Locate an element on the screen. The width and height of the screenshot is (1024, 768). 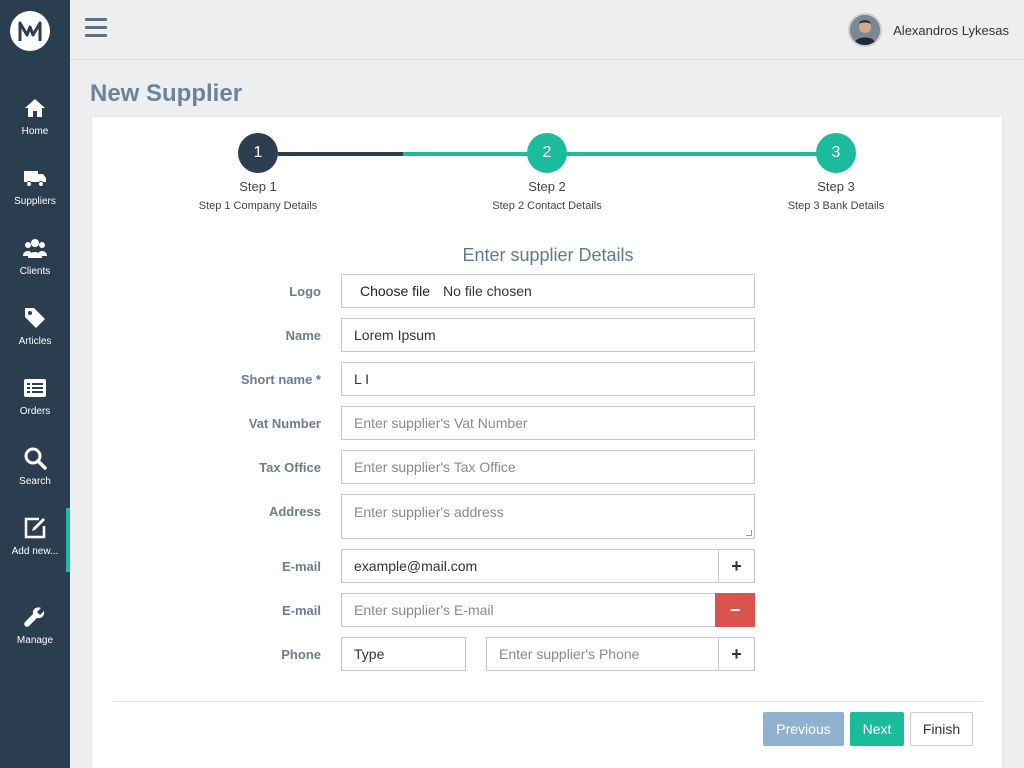
email-label: E-mail is located at coordinates (301, 566).